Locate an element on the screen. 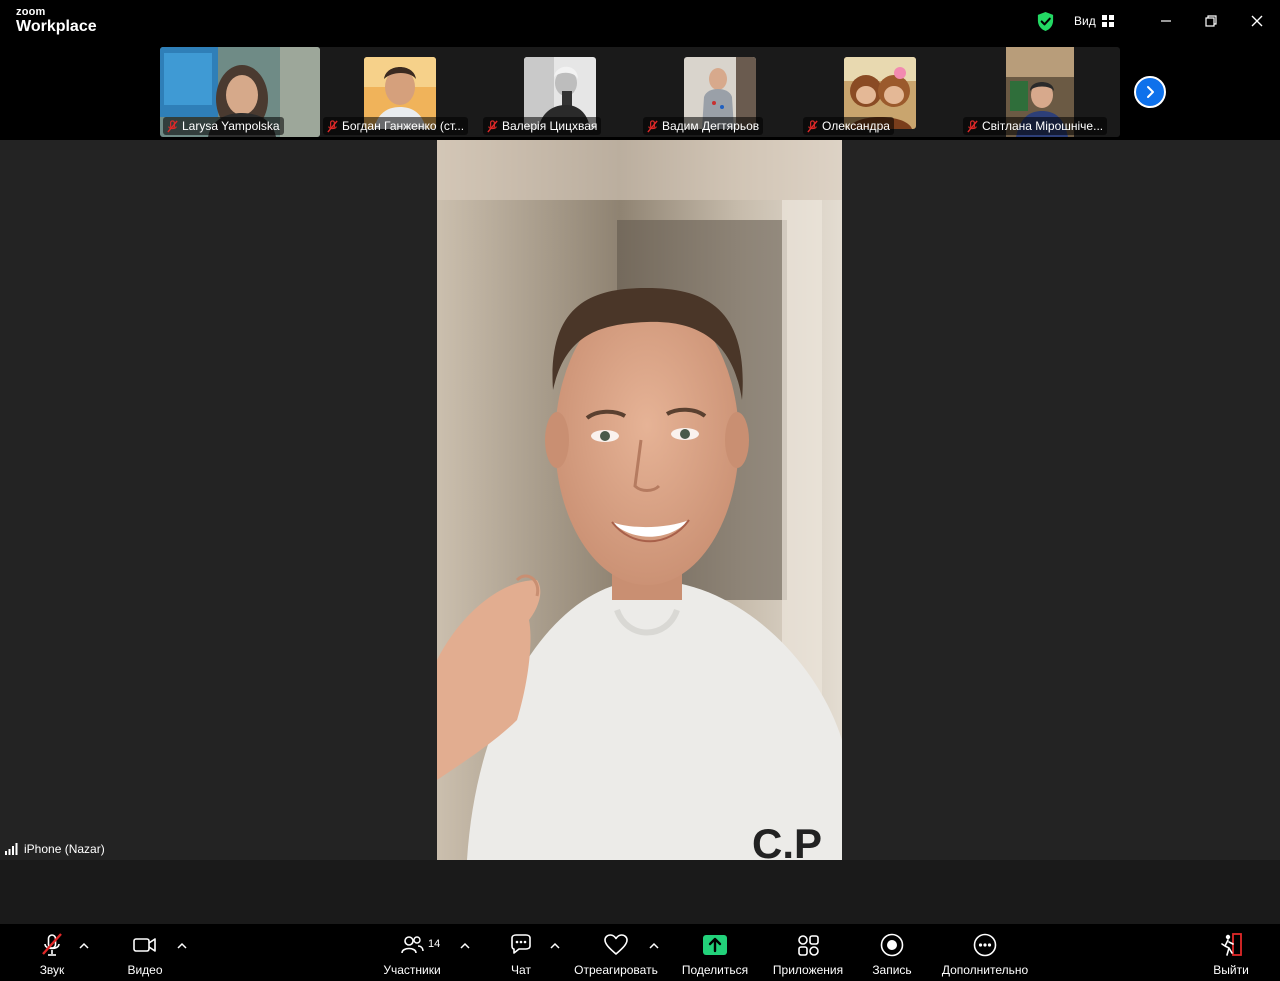 The width and height of the screenshot is (1280, 981). participant-name-bar: Larysa Yampolska is located at coordinates (223, 126).